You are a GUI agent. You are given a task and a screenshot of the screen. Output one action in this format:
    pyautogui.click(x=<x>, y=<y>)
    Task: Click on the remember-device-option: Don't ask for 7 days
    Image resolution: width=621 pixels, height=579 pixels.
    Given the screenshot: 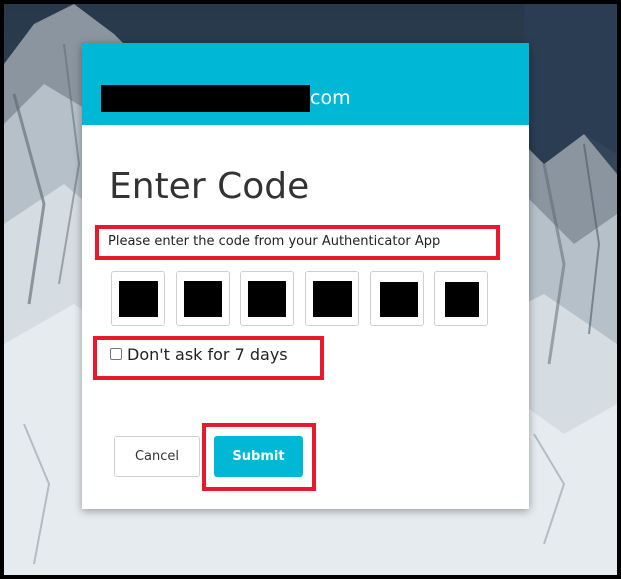 What is the action you would take?
    pyautogui.click(x=199, y=354)
    